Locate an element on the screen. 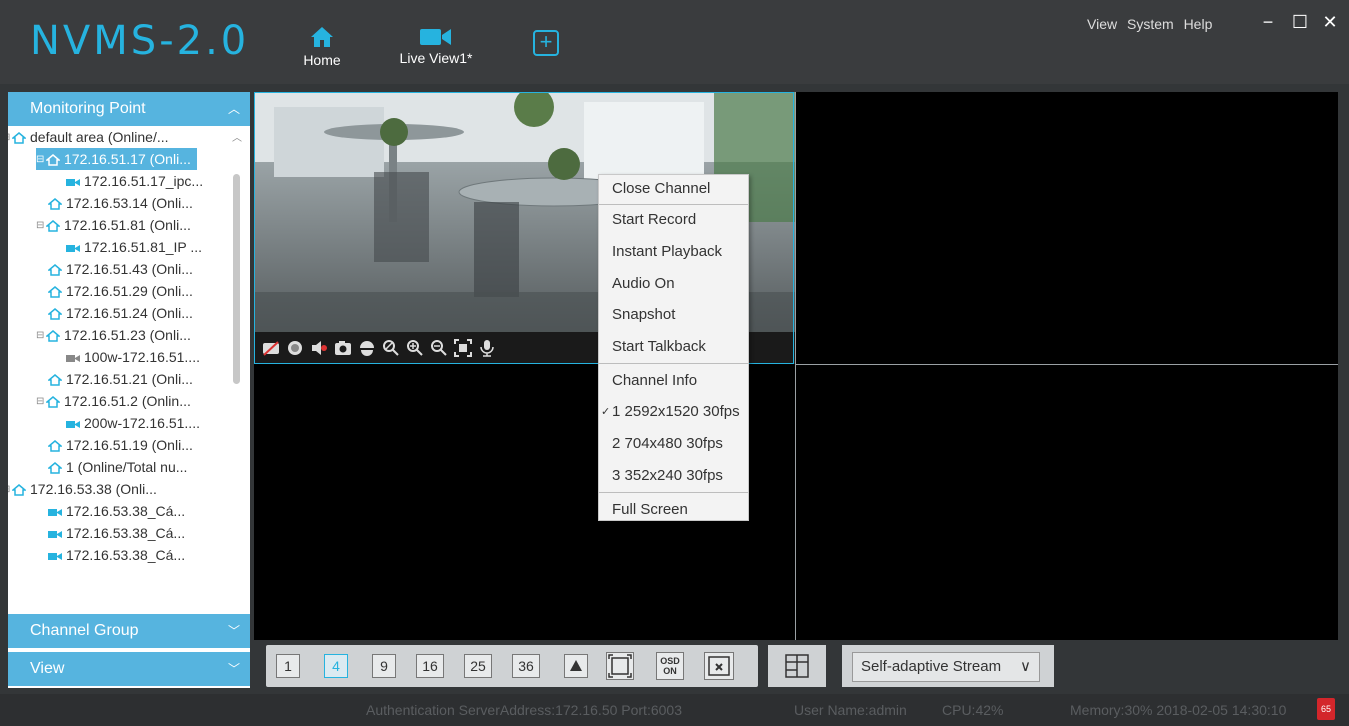 This screenshot has height=726, width=1349. alarm-badge: 65 is located at coordinates (1326, 709).